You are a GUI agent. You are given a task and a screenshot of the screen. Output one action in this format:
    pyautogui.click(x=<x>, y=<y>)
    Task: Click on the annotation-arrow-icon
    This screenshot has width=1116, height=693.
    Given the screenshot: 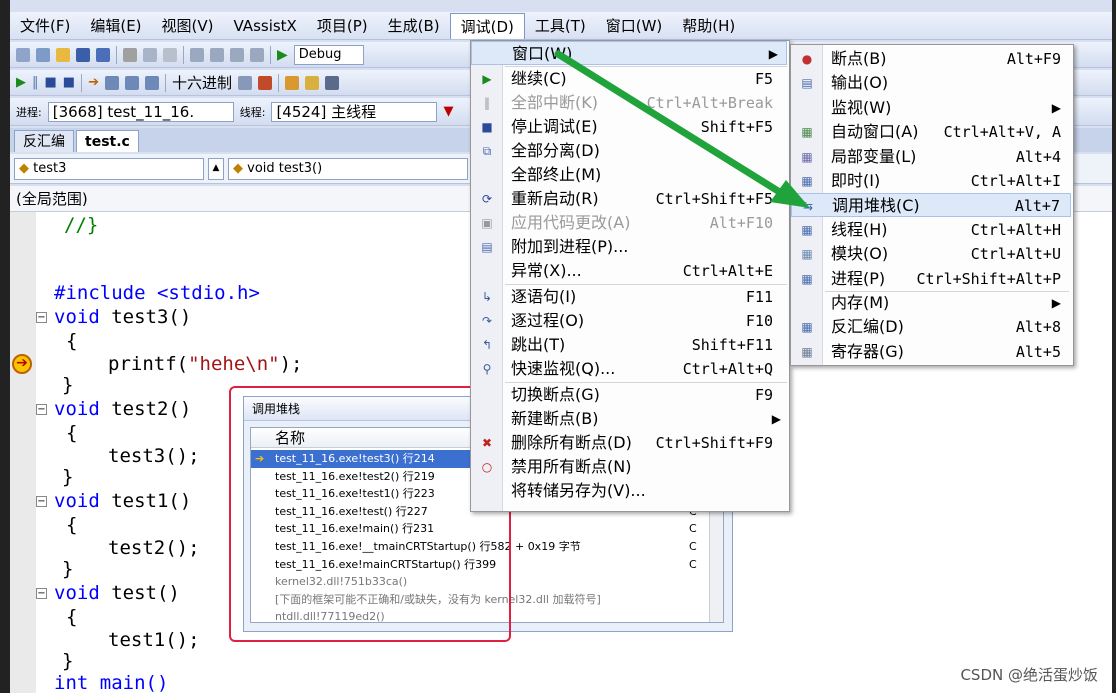 What is the action you would take?
    pyautogui.click(x=682, y=129)
    